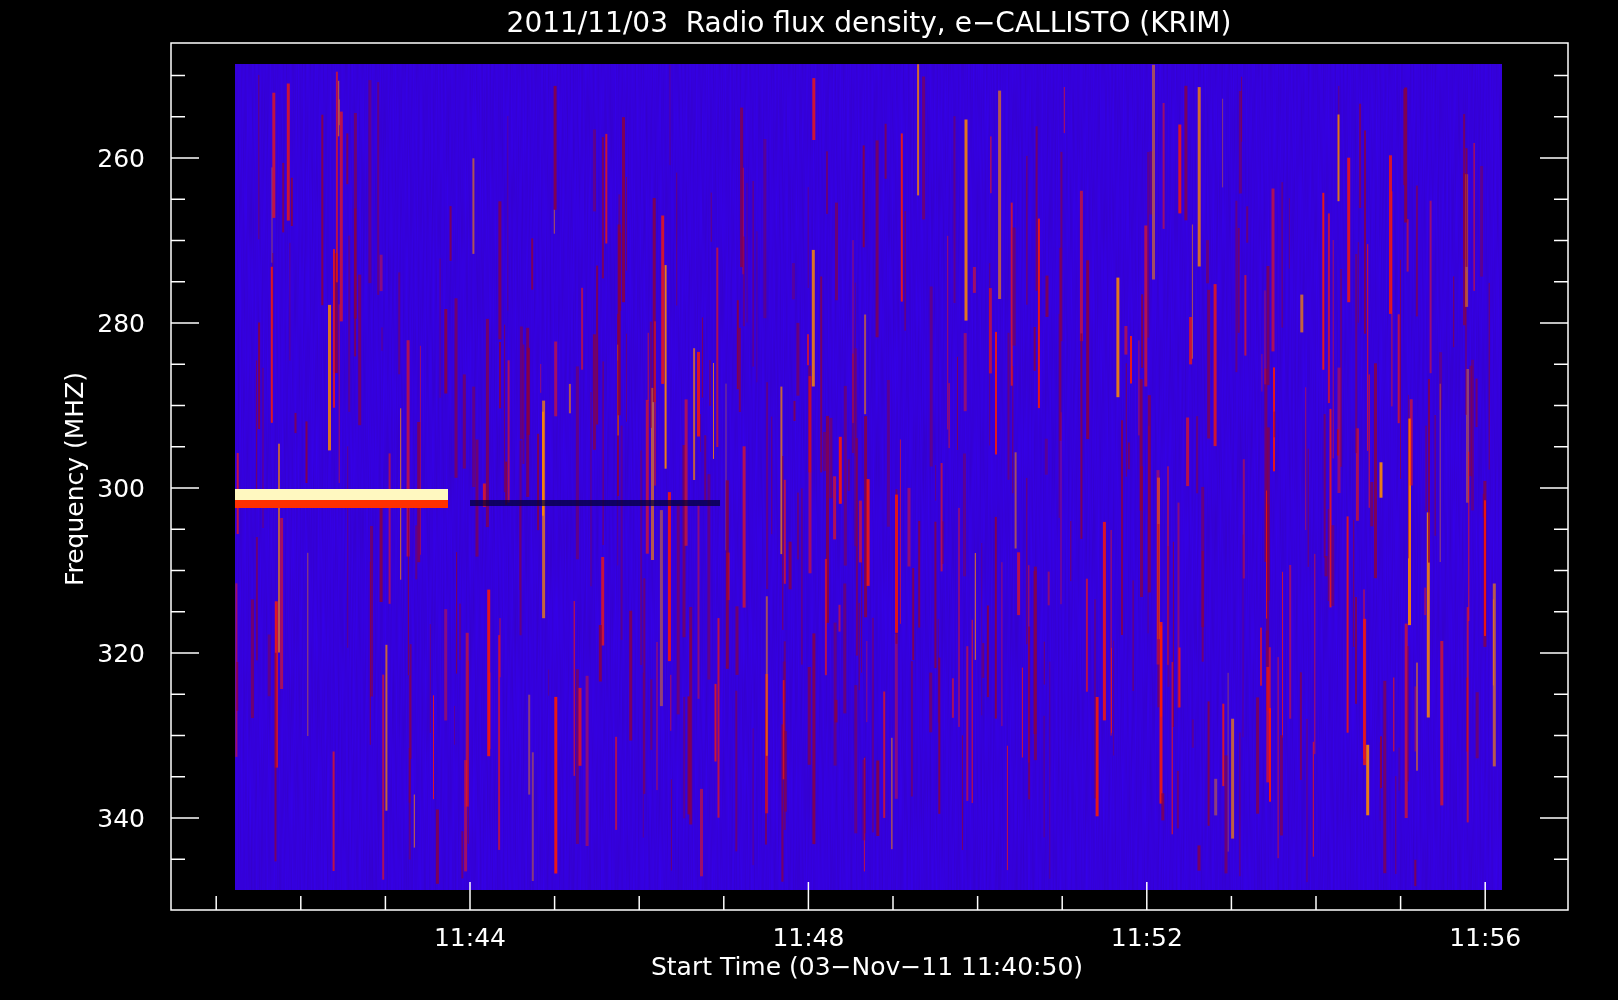  What do you see at coordinates (808, 937) in the screenshot?
I see `x-tick-label: 11:48` at bounding box center [808, 937].